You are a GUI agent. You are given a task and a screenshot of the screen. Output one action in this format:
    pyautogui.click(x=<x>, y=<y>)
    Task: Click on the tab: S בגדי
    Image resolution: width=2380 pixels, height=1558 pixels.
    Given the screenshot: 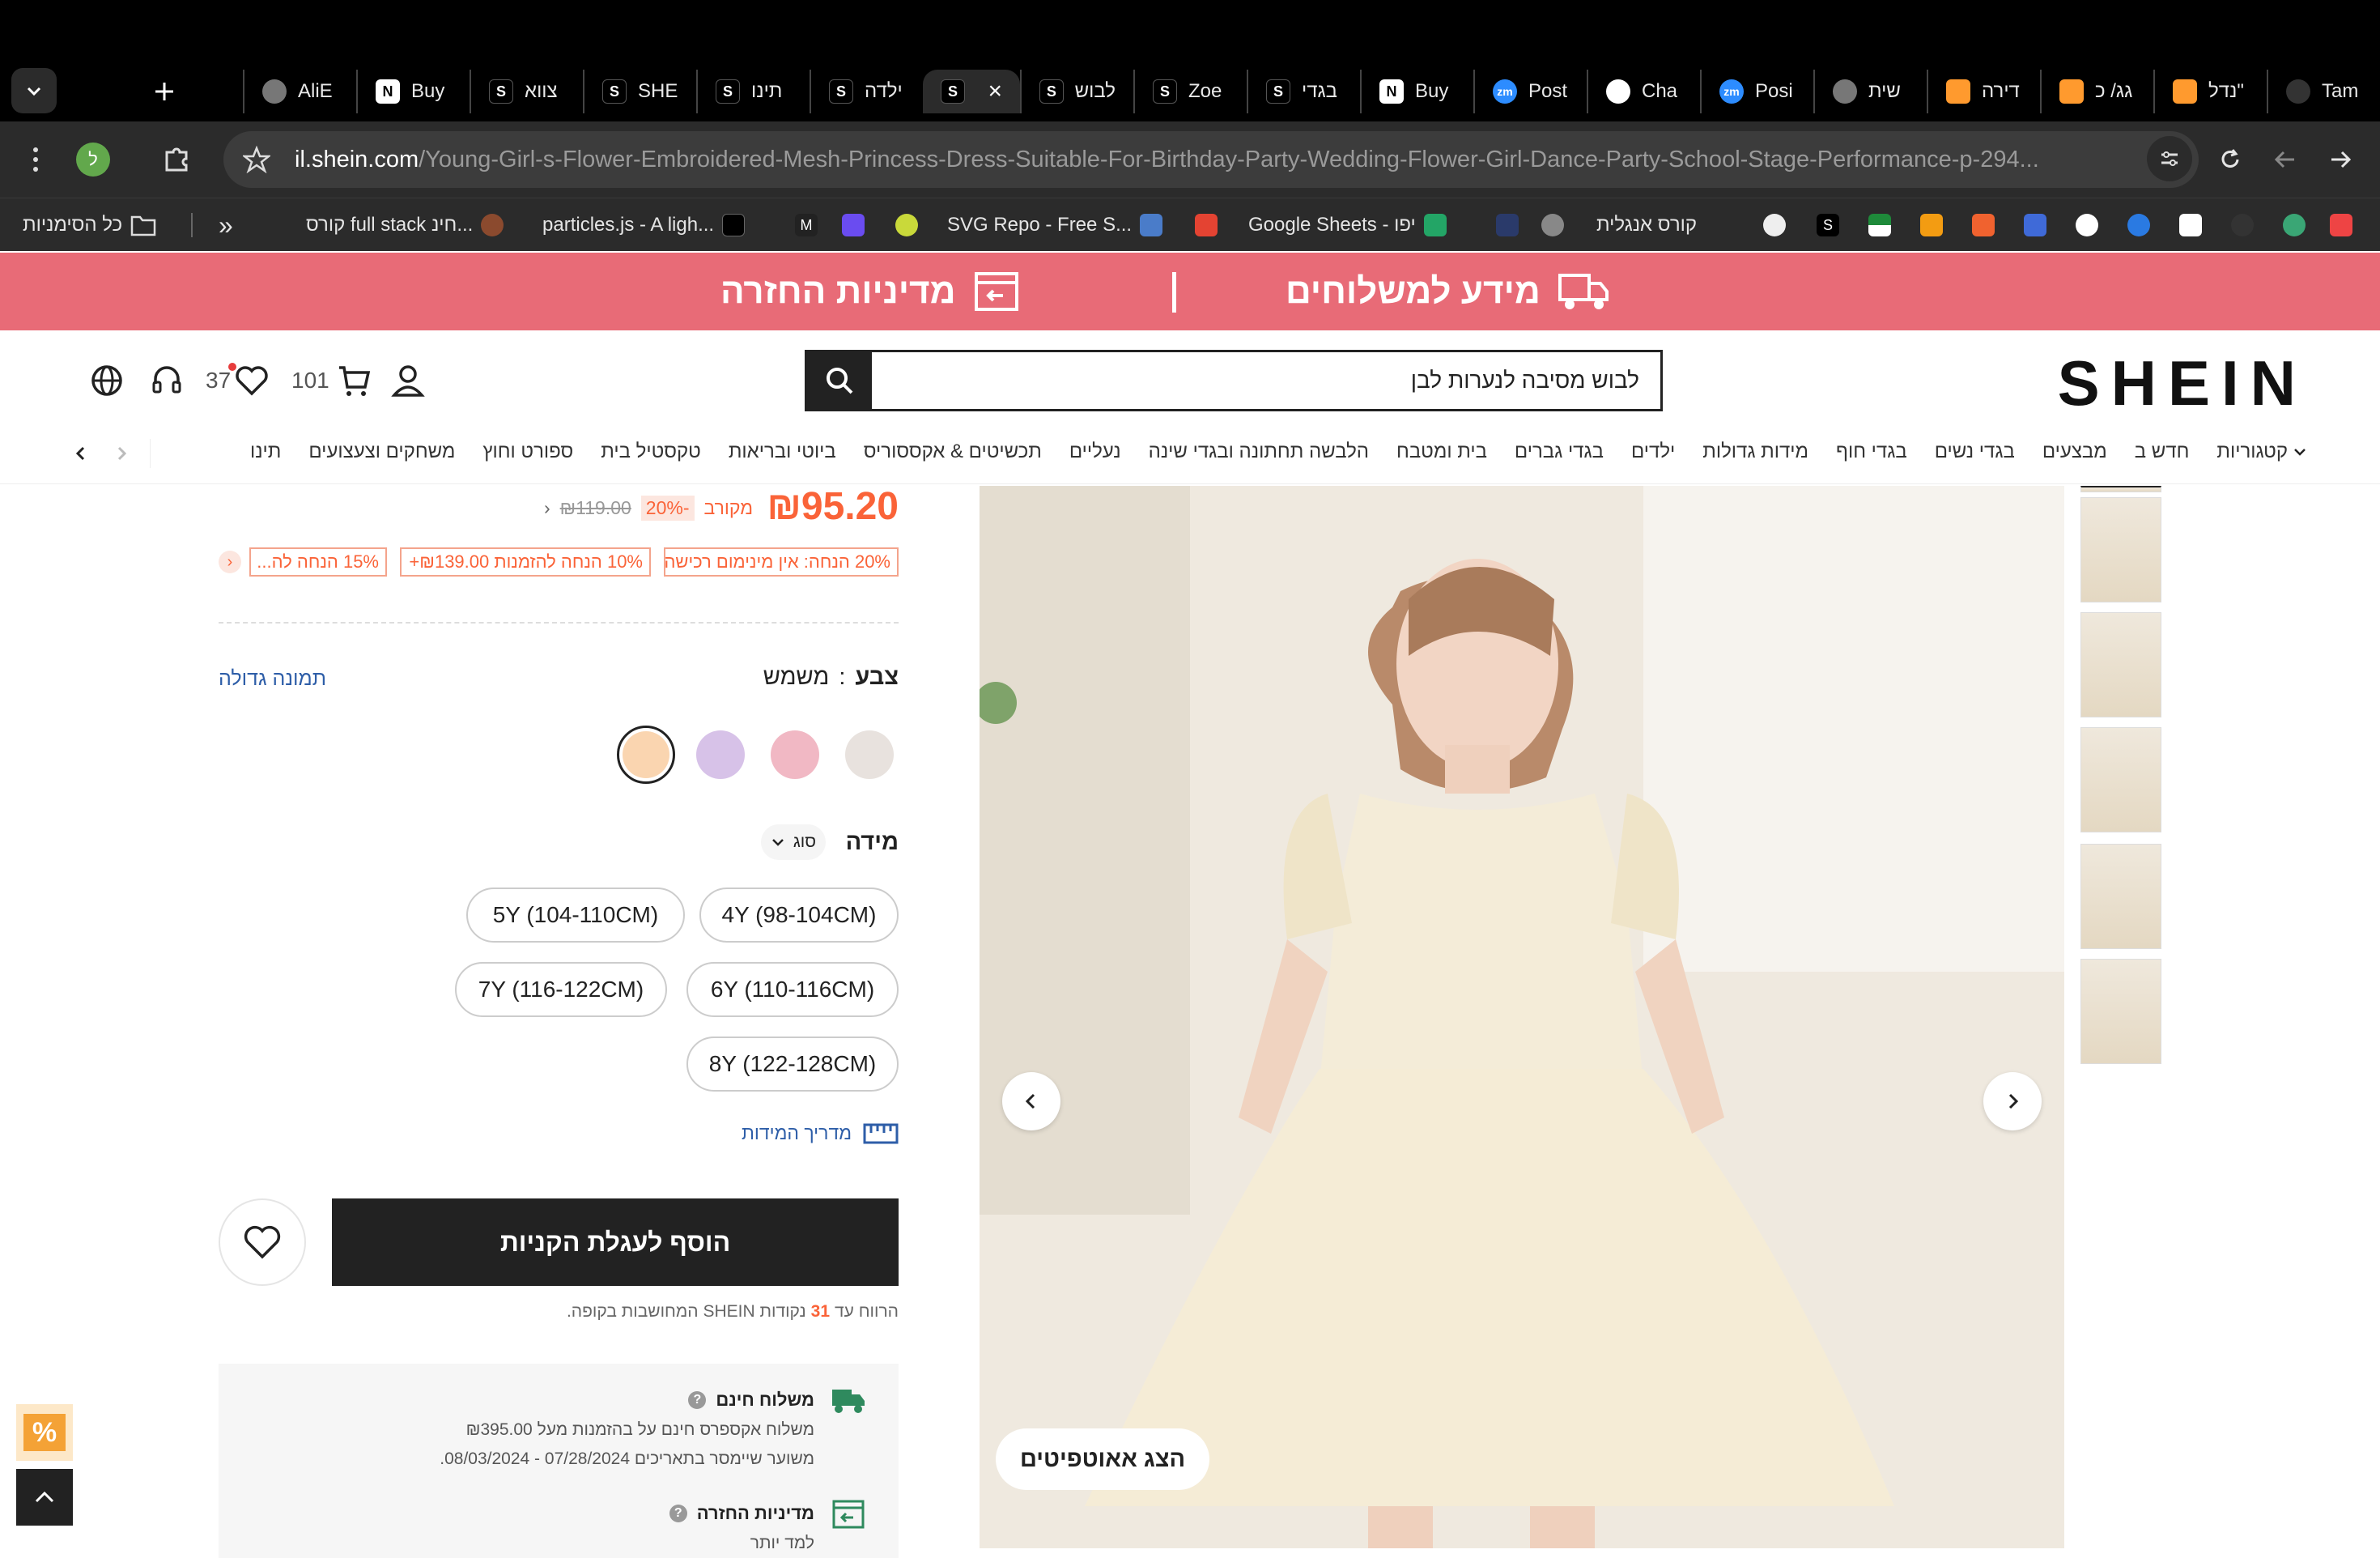 What is the action you would take?
    pyautogui.click(x=1303, y=91)
    